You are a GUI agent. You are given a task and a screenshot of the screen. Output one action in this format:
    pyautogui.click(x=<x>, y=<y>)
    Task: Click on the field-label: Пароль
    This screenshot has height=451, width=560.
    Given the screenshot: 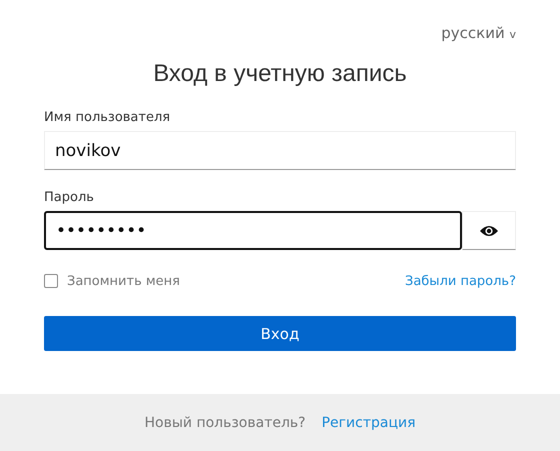 What is the action you would take?
    pyautogui.click(x=69, y=198)
    